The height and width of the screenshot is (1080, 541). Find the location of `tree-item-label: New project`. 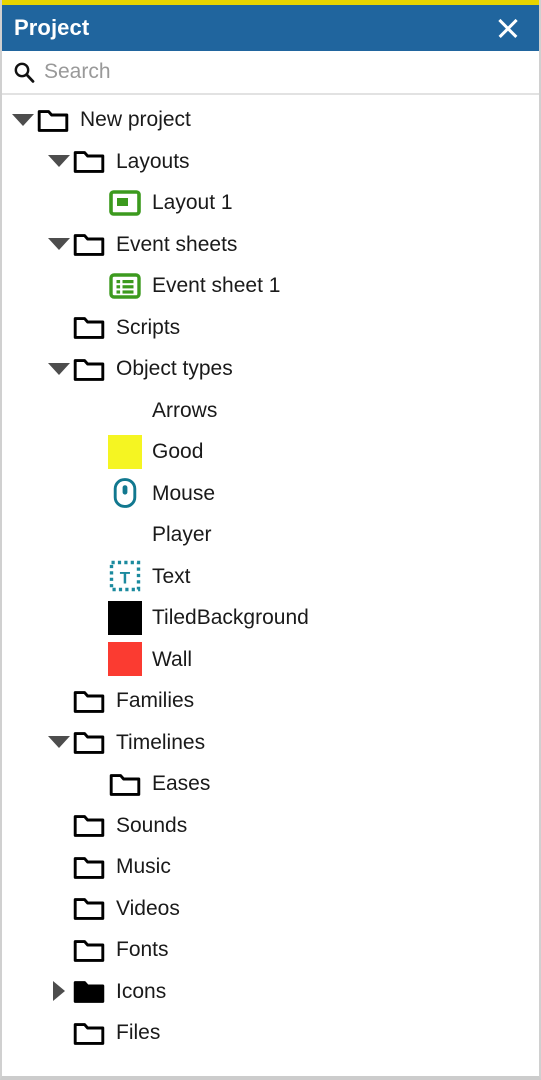

tree-item-label: New project is located at coordinates (135, 120).